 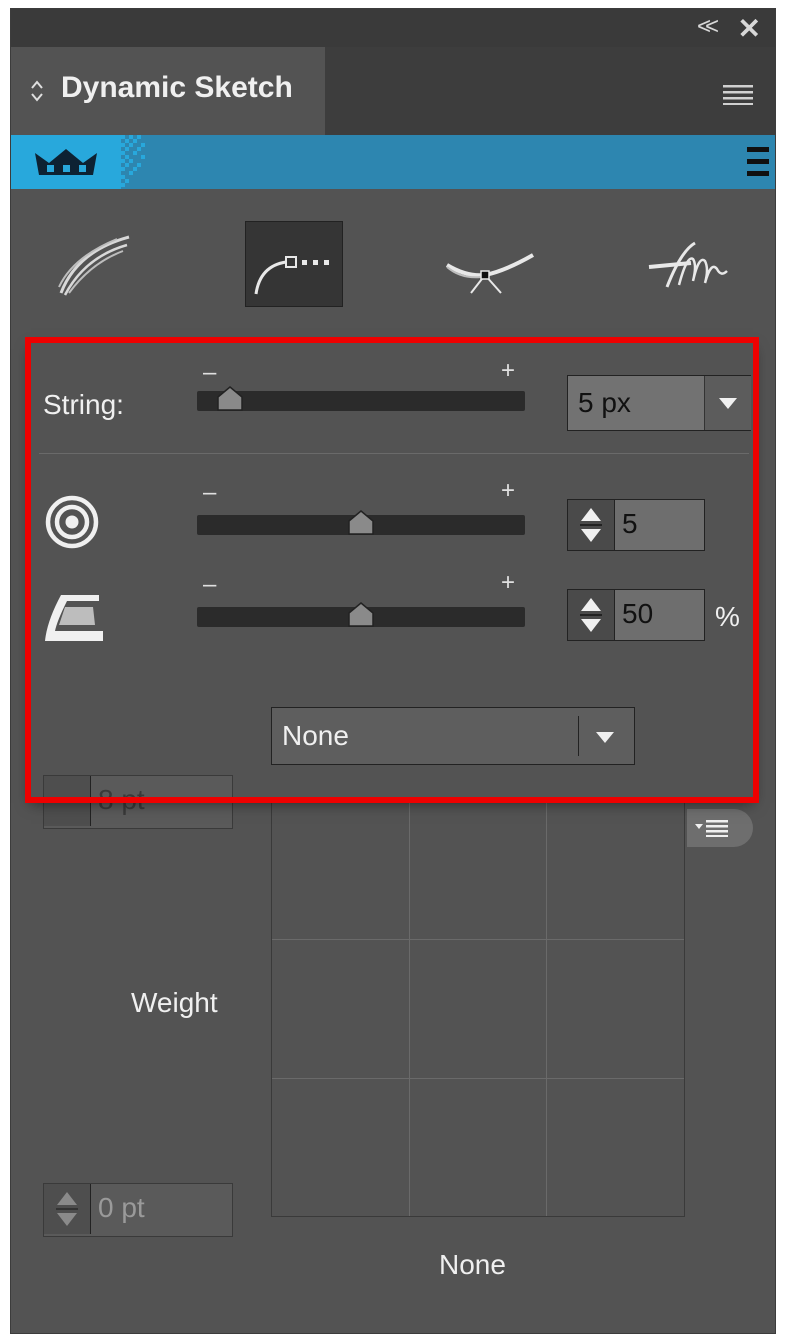 I want to click on tool-scribble-mode, so click(x=689, y=263).